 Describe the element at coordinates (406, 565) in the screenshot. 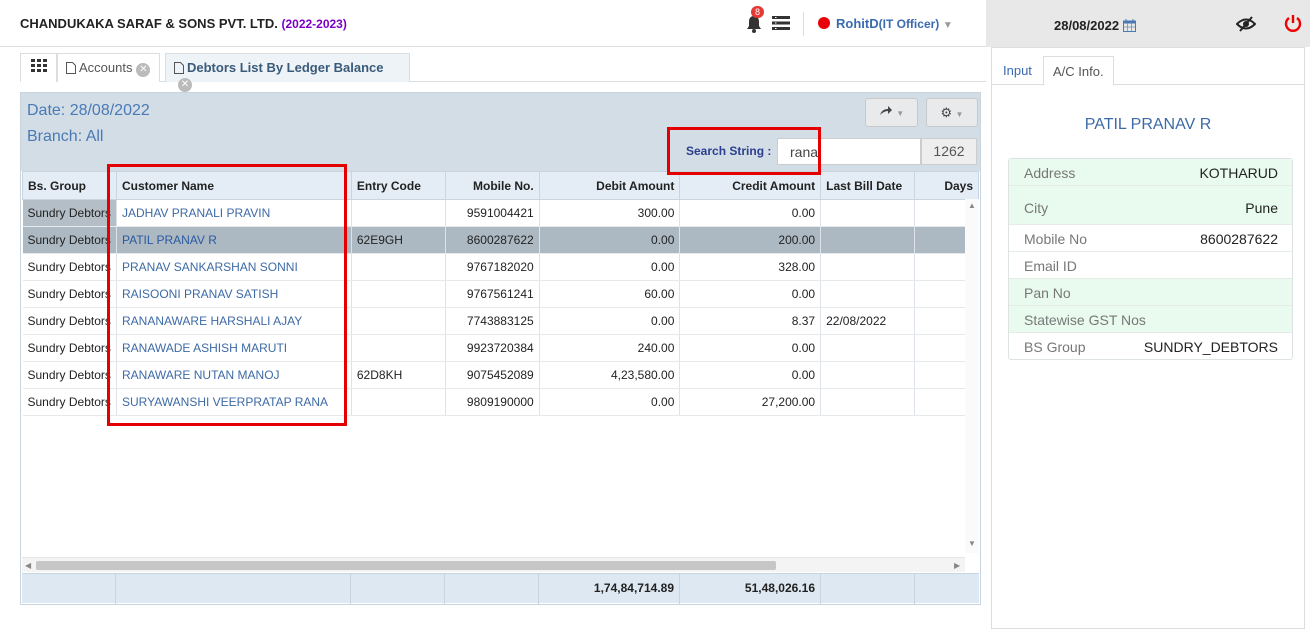

I see `scroll-thumb` at that location.